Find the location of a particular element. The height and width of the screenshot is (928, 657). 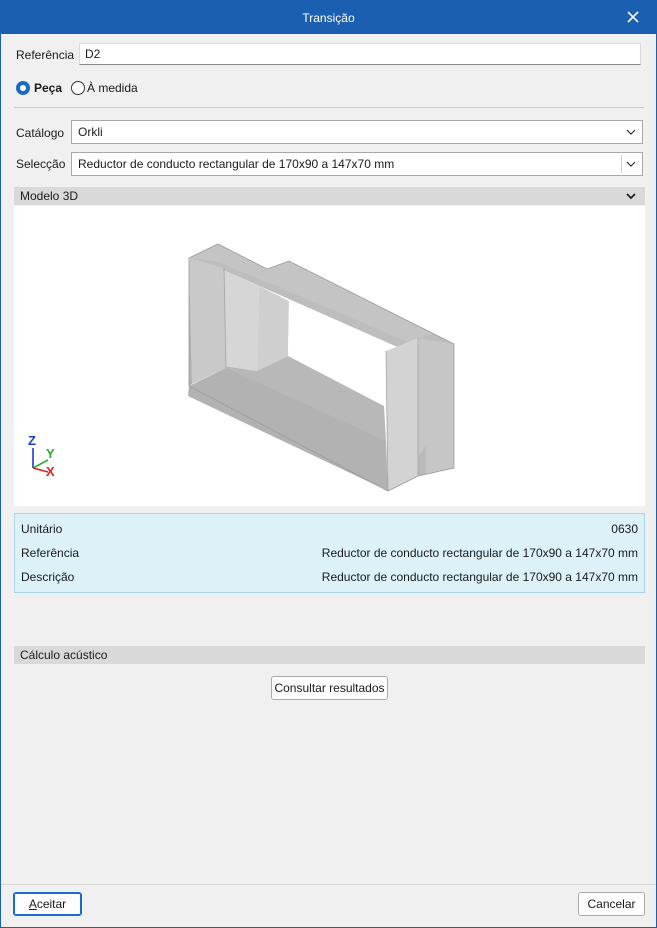

radio-peca is located at coordinates (23, 88).